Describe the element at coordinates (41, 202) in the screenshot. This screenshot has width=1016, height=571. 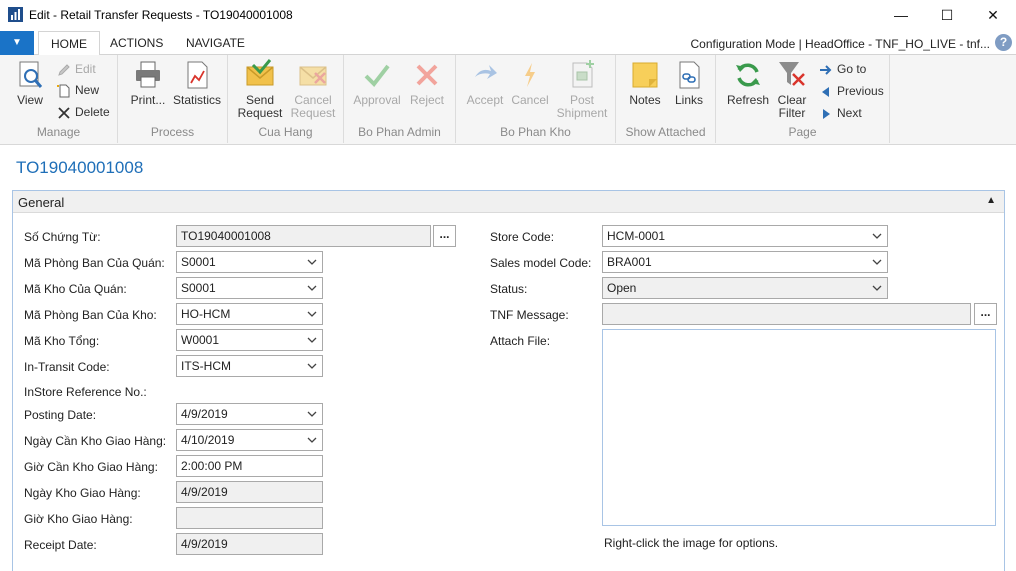
I see `general-header-label: General` at that location.